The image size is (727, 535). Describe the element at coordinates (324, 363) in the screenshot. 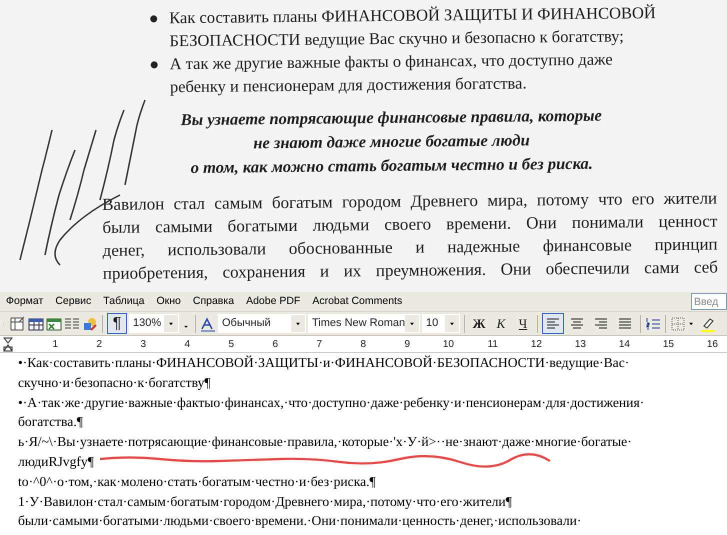

I see `document-line: •·Как·составить·планы·ФИНАНСОВОЙ·ЗАЩИТЫ·и·ФИНАНСОВОЙ·БЕЗОПАСНОСТИ·ведущие·Вас·` at that location.